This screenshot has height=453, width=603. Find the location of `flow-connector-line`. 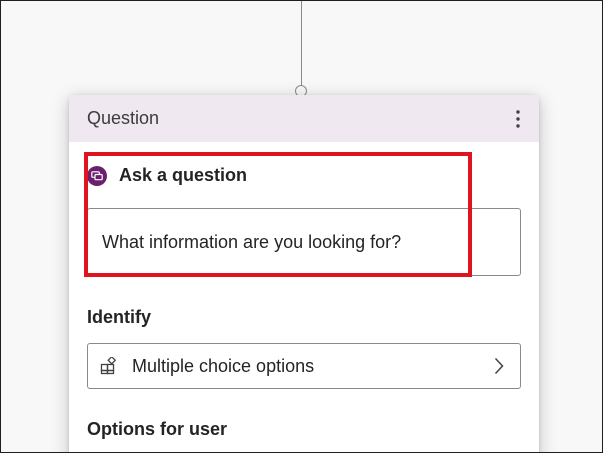

flow-connector-line is located at coordinates (301, 45).